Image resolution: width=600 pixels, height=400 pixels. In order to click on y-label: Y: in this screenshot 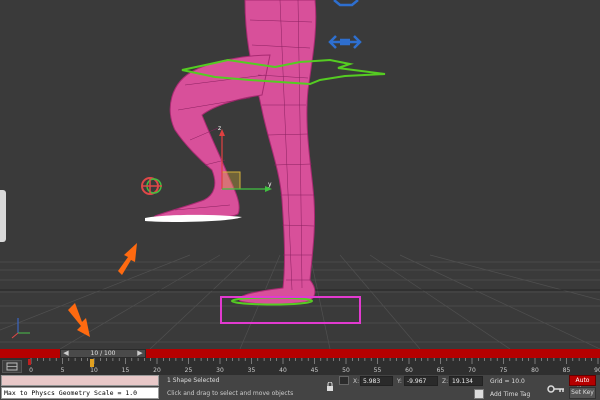, I will do `click(399, 381)`.